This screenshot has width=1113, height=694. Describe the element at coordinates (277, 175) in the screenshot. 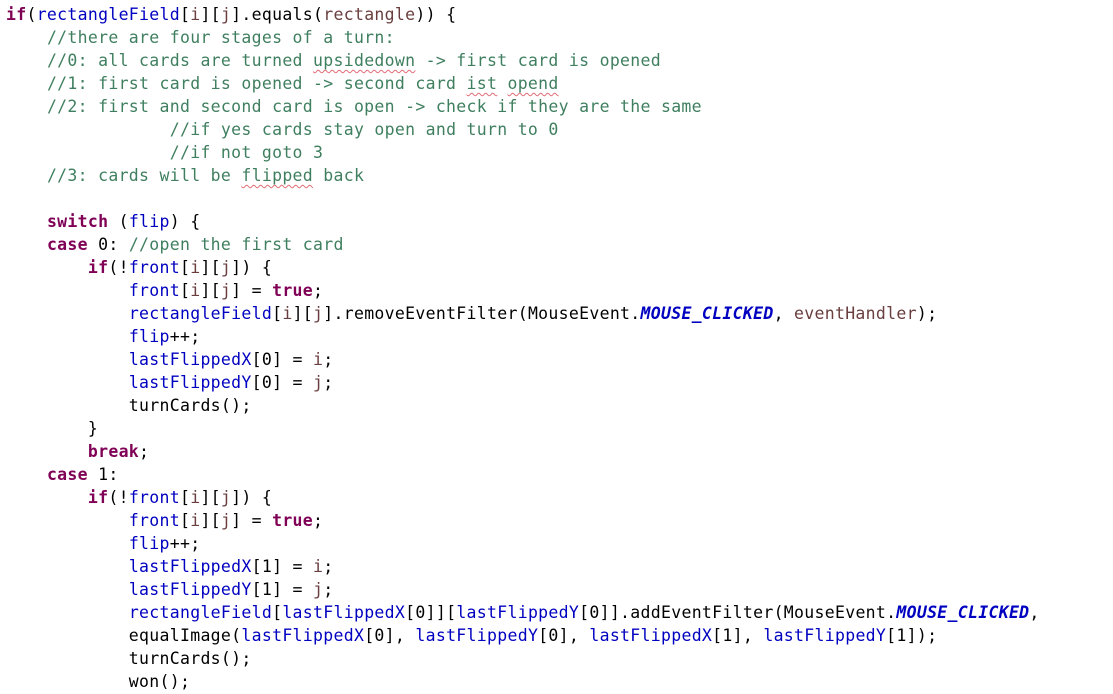

I see `misspelled-word: flipped` at that location.